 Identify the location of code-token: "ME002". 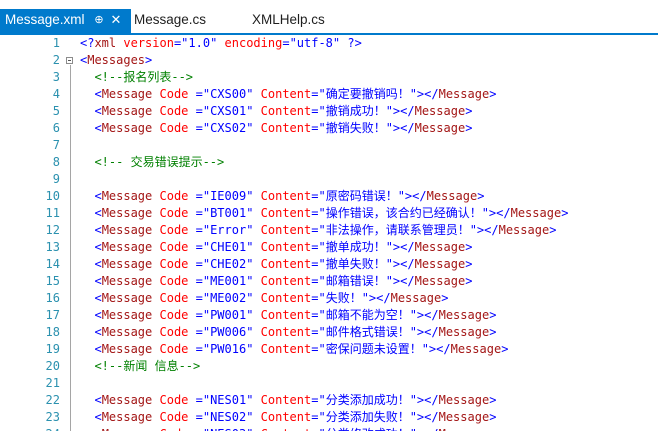
(228, 298).